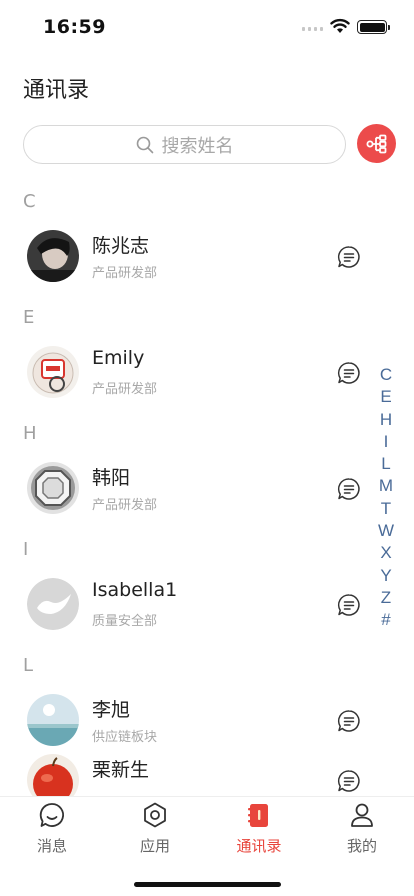 The width and height of the screenshot is (414, 896). What do you see at coordinates (52, 828) in the screenshot?
I see `tab-messages: 消息` at bounding box center [52, 828].